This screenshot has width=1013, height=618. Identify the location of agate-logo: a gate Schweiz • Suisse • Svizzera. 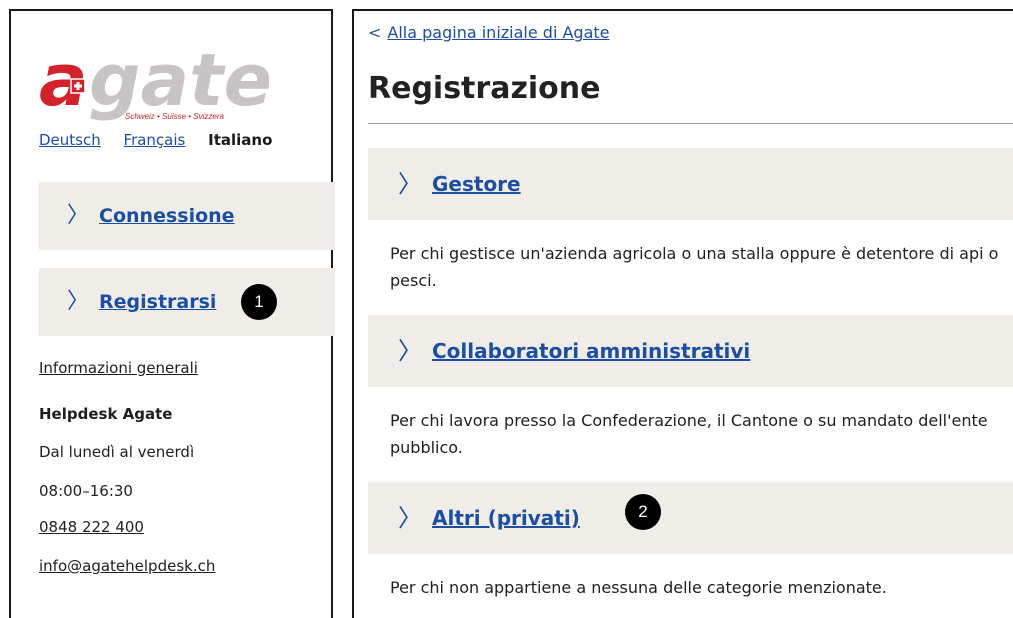
(155, 83).